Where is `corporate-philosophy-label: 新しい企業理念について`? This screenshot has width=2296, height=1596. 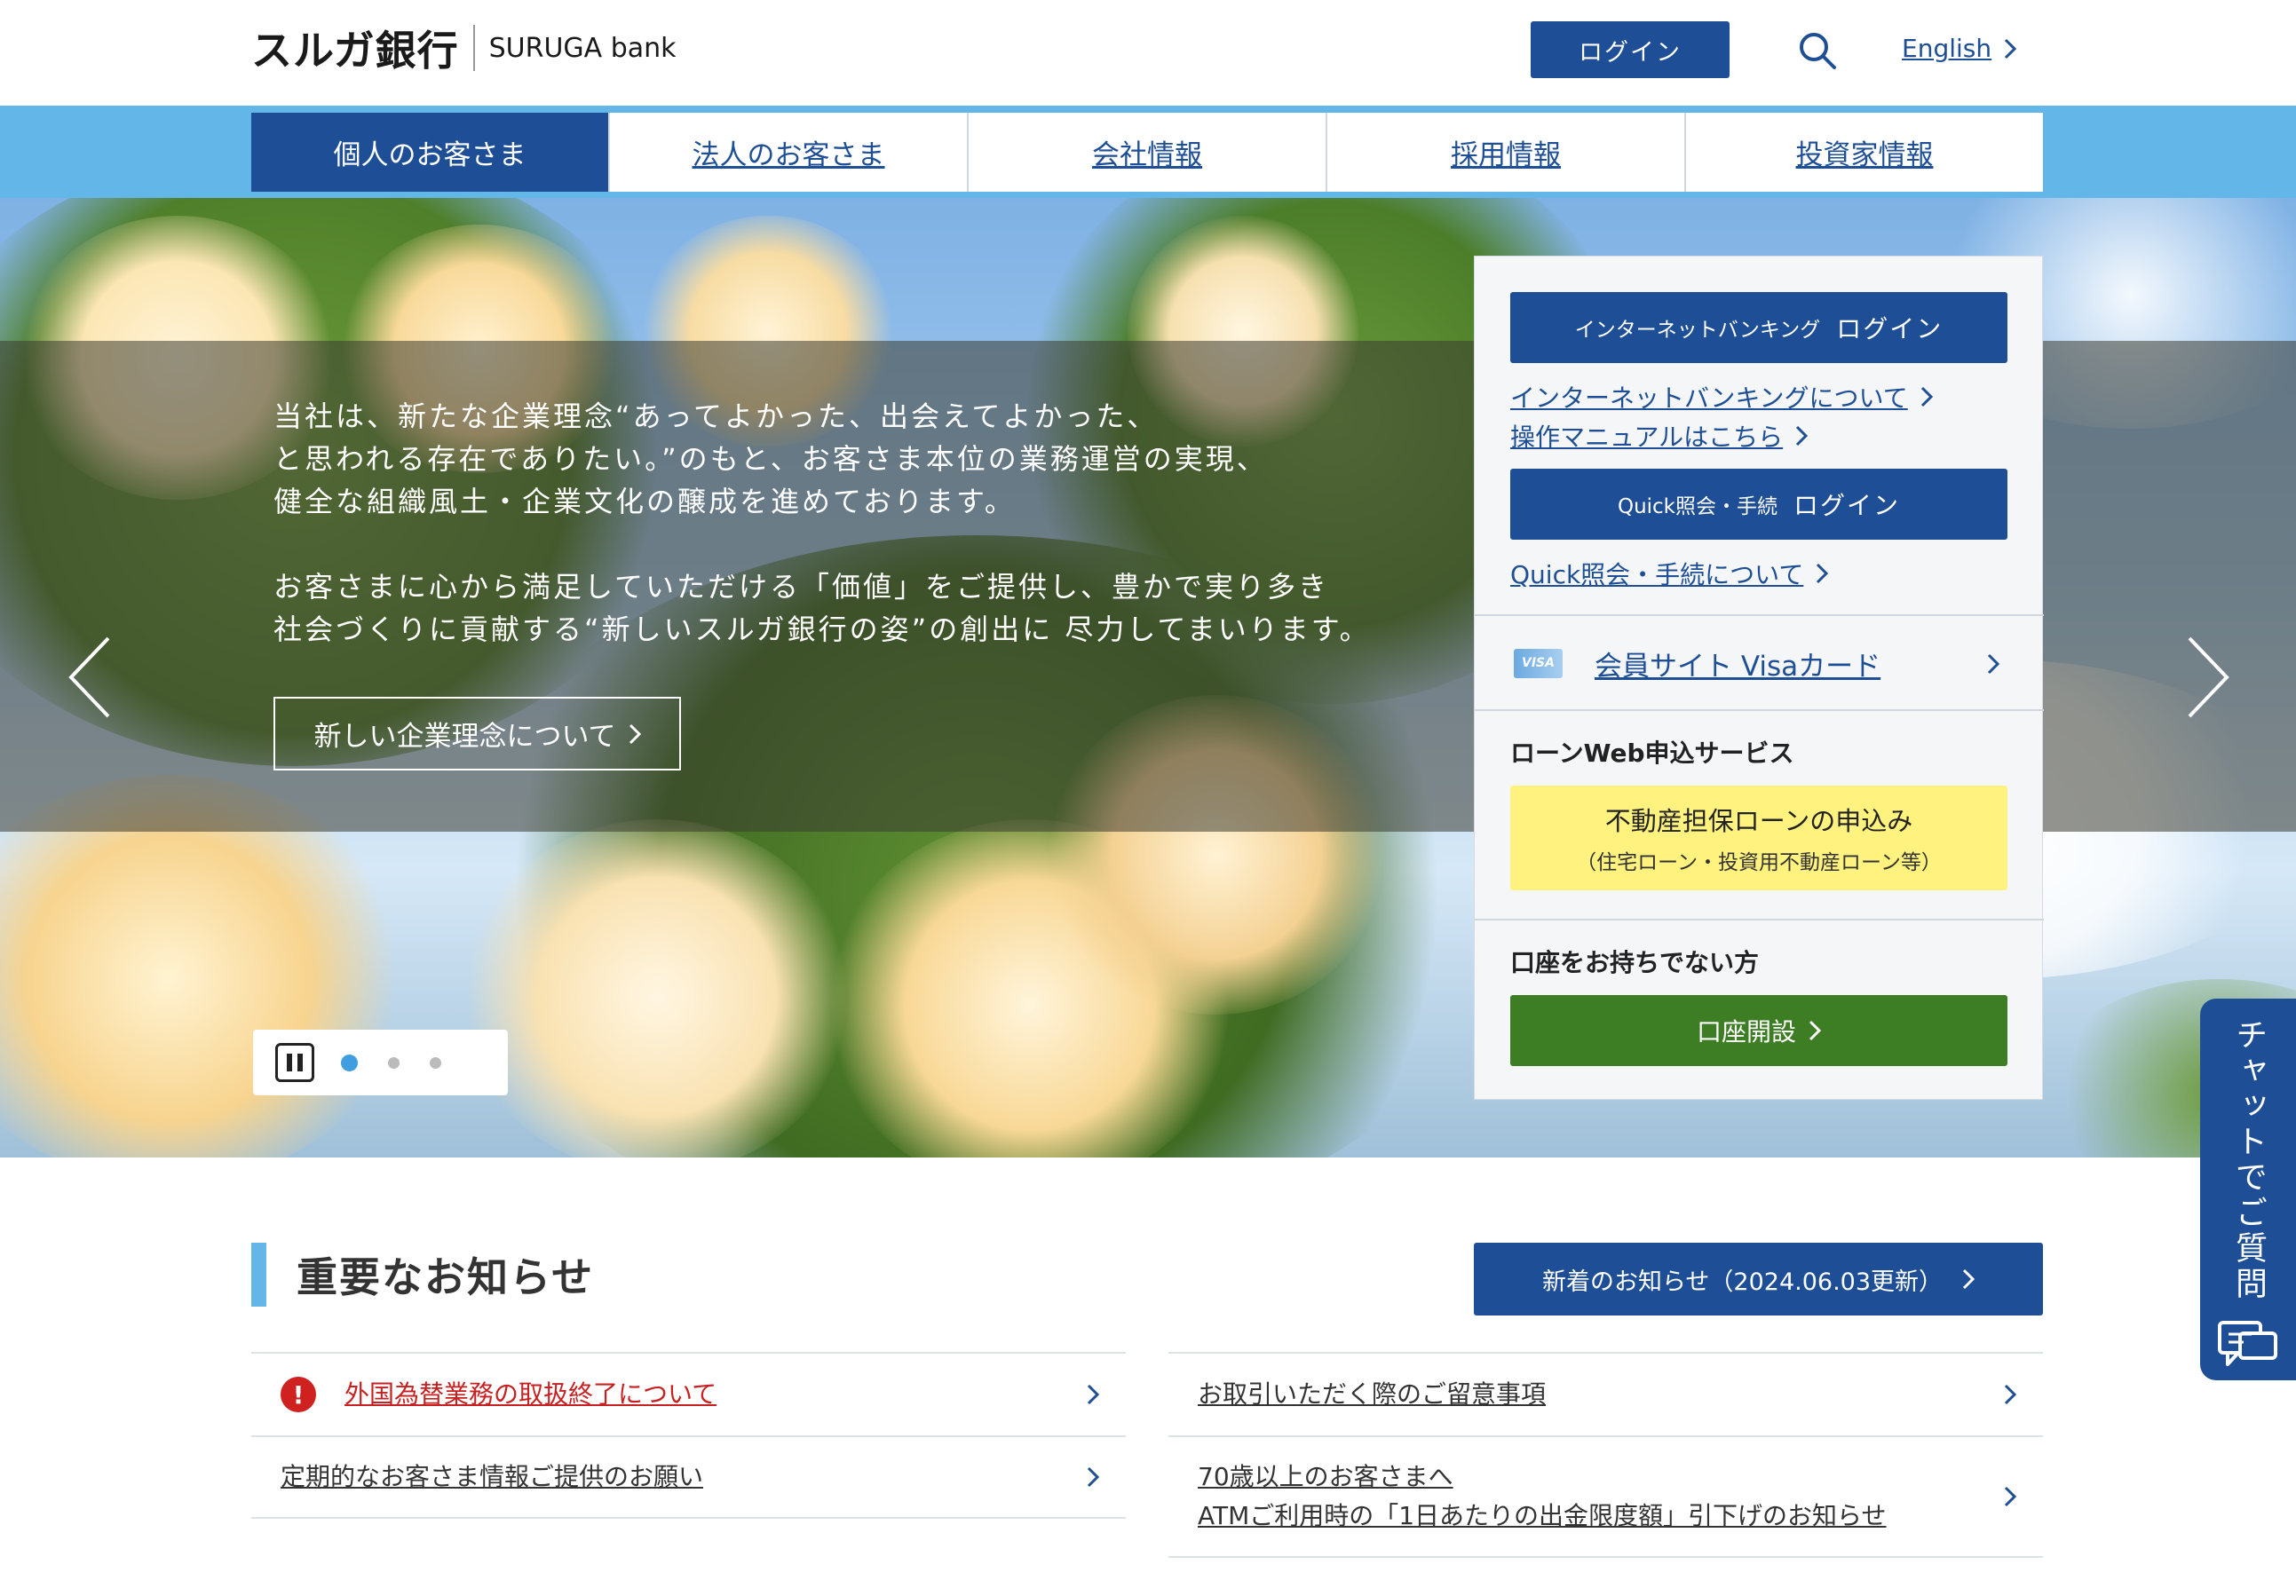
corporate-philosophy-label: 新しい企業理念について is located at coordinates (464, 737).